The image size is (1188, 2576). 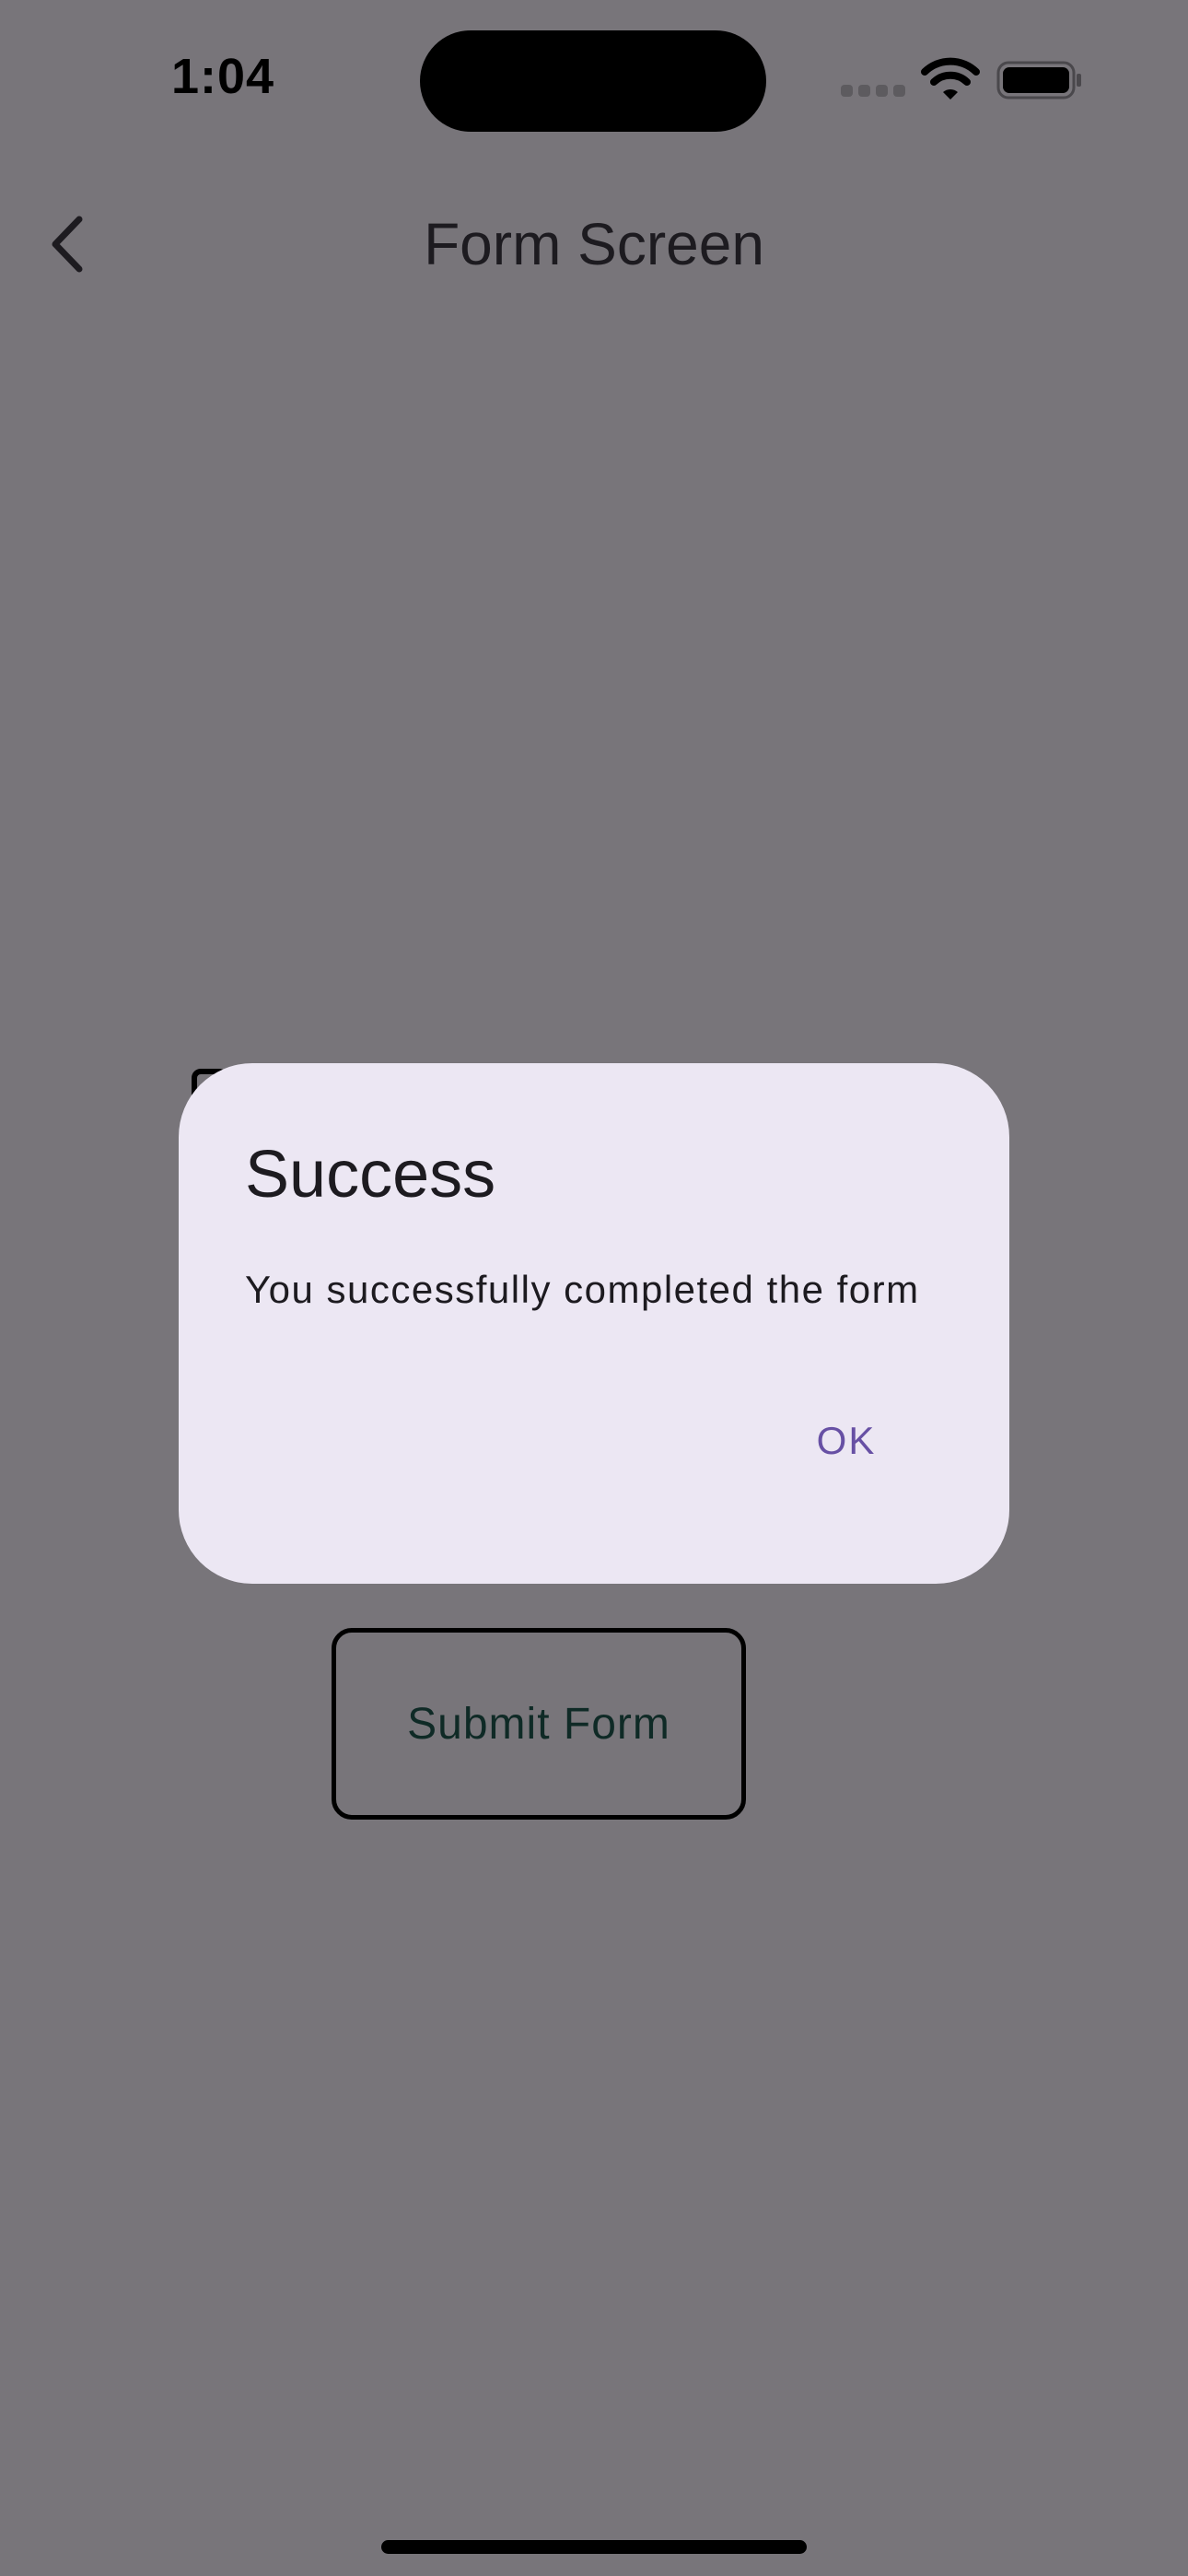 I want to click on status-time: 1:04, so click(x=223, y=76).